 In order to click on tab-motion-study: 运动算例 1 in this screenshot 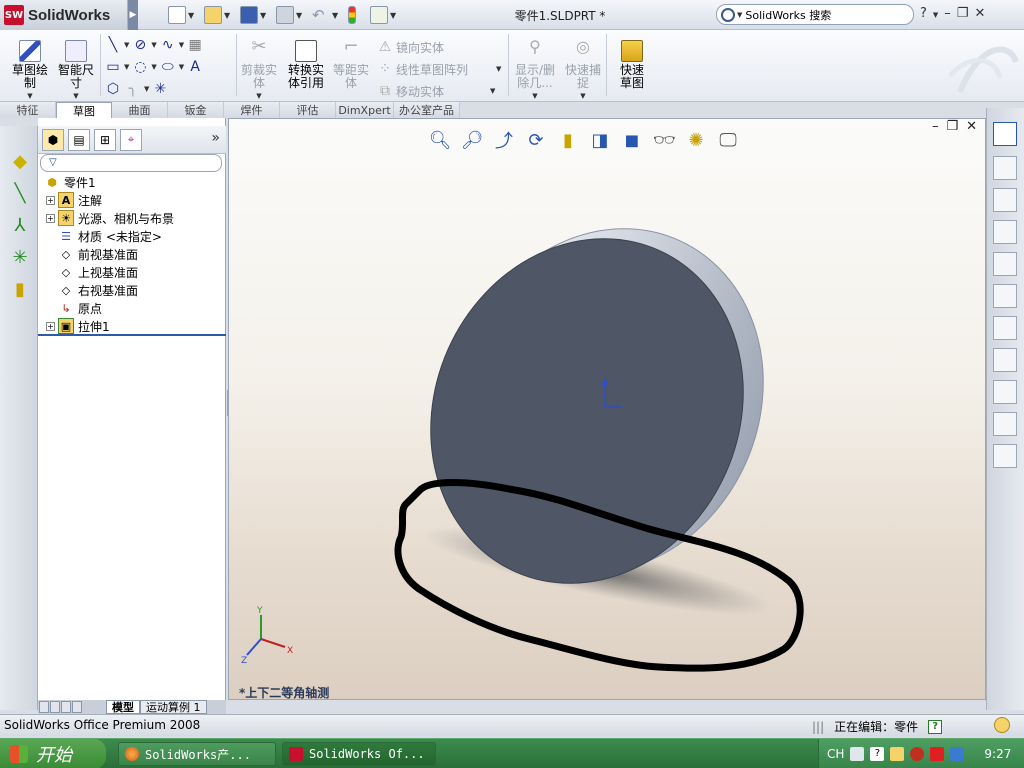, I will do `click(173, 707)`.